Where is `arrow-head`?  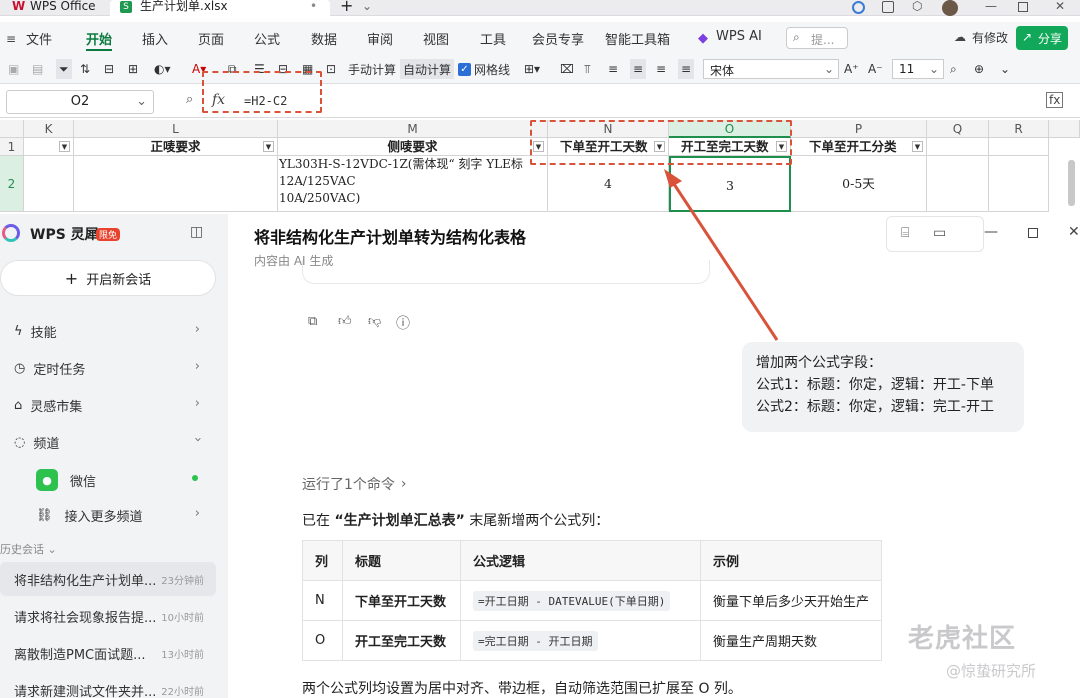 arrow-head is located at coordinates (673, 178).